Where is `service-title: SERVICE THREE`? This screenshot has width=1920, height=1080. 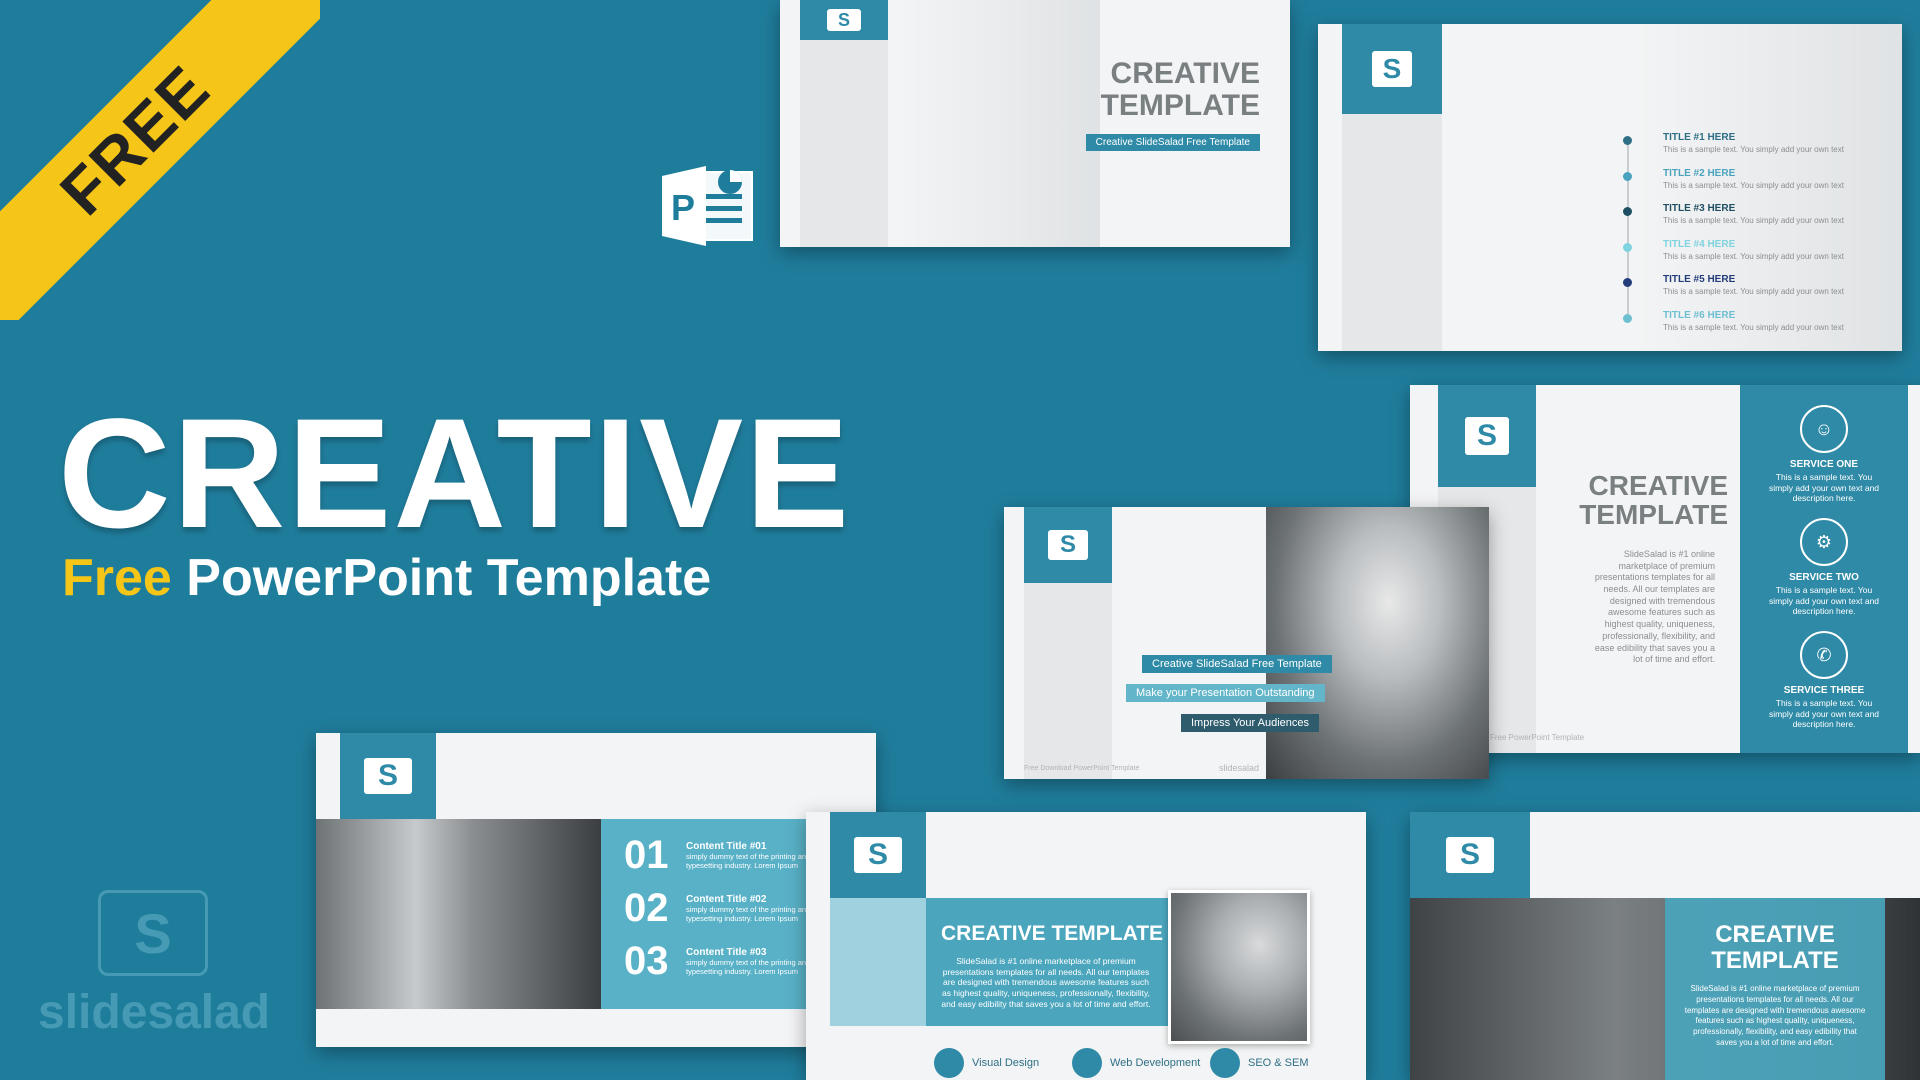
service-title: SERVICE THREE is located at coordinates (1824, 690).